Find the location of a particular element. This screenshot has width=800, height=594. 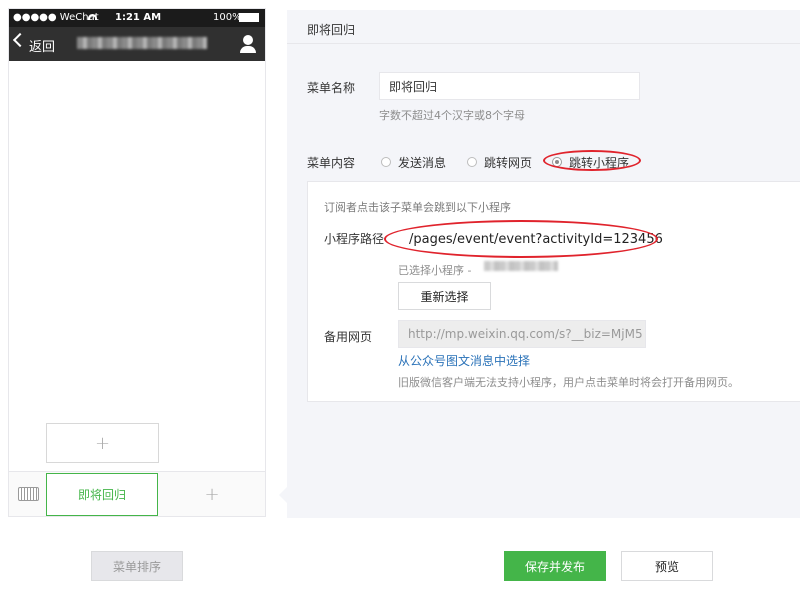

reselect-button-label: 重新选择 is located at coordinates (444, 296).